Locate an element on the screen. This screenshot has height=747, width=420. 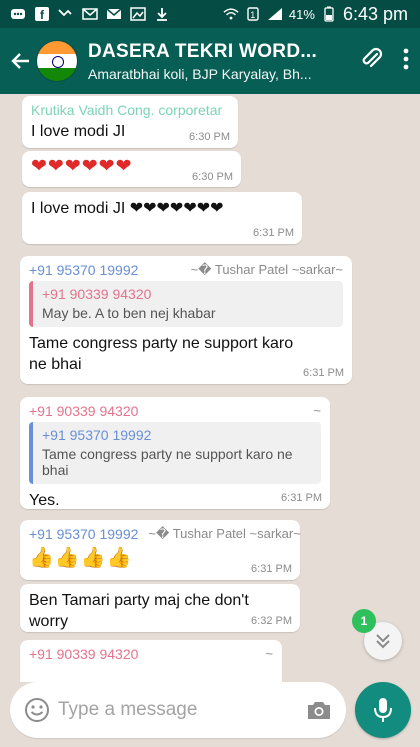
more-options-button is located at coordinates (406, 61).